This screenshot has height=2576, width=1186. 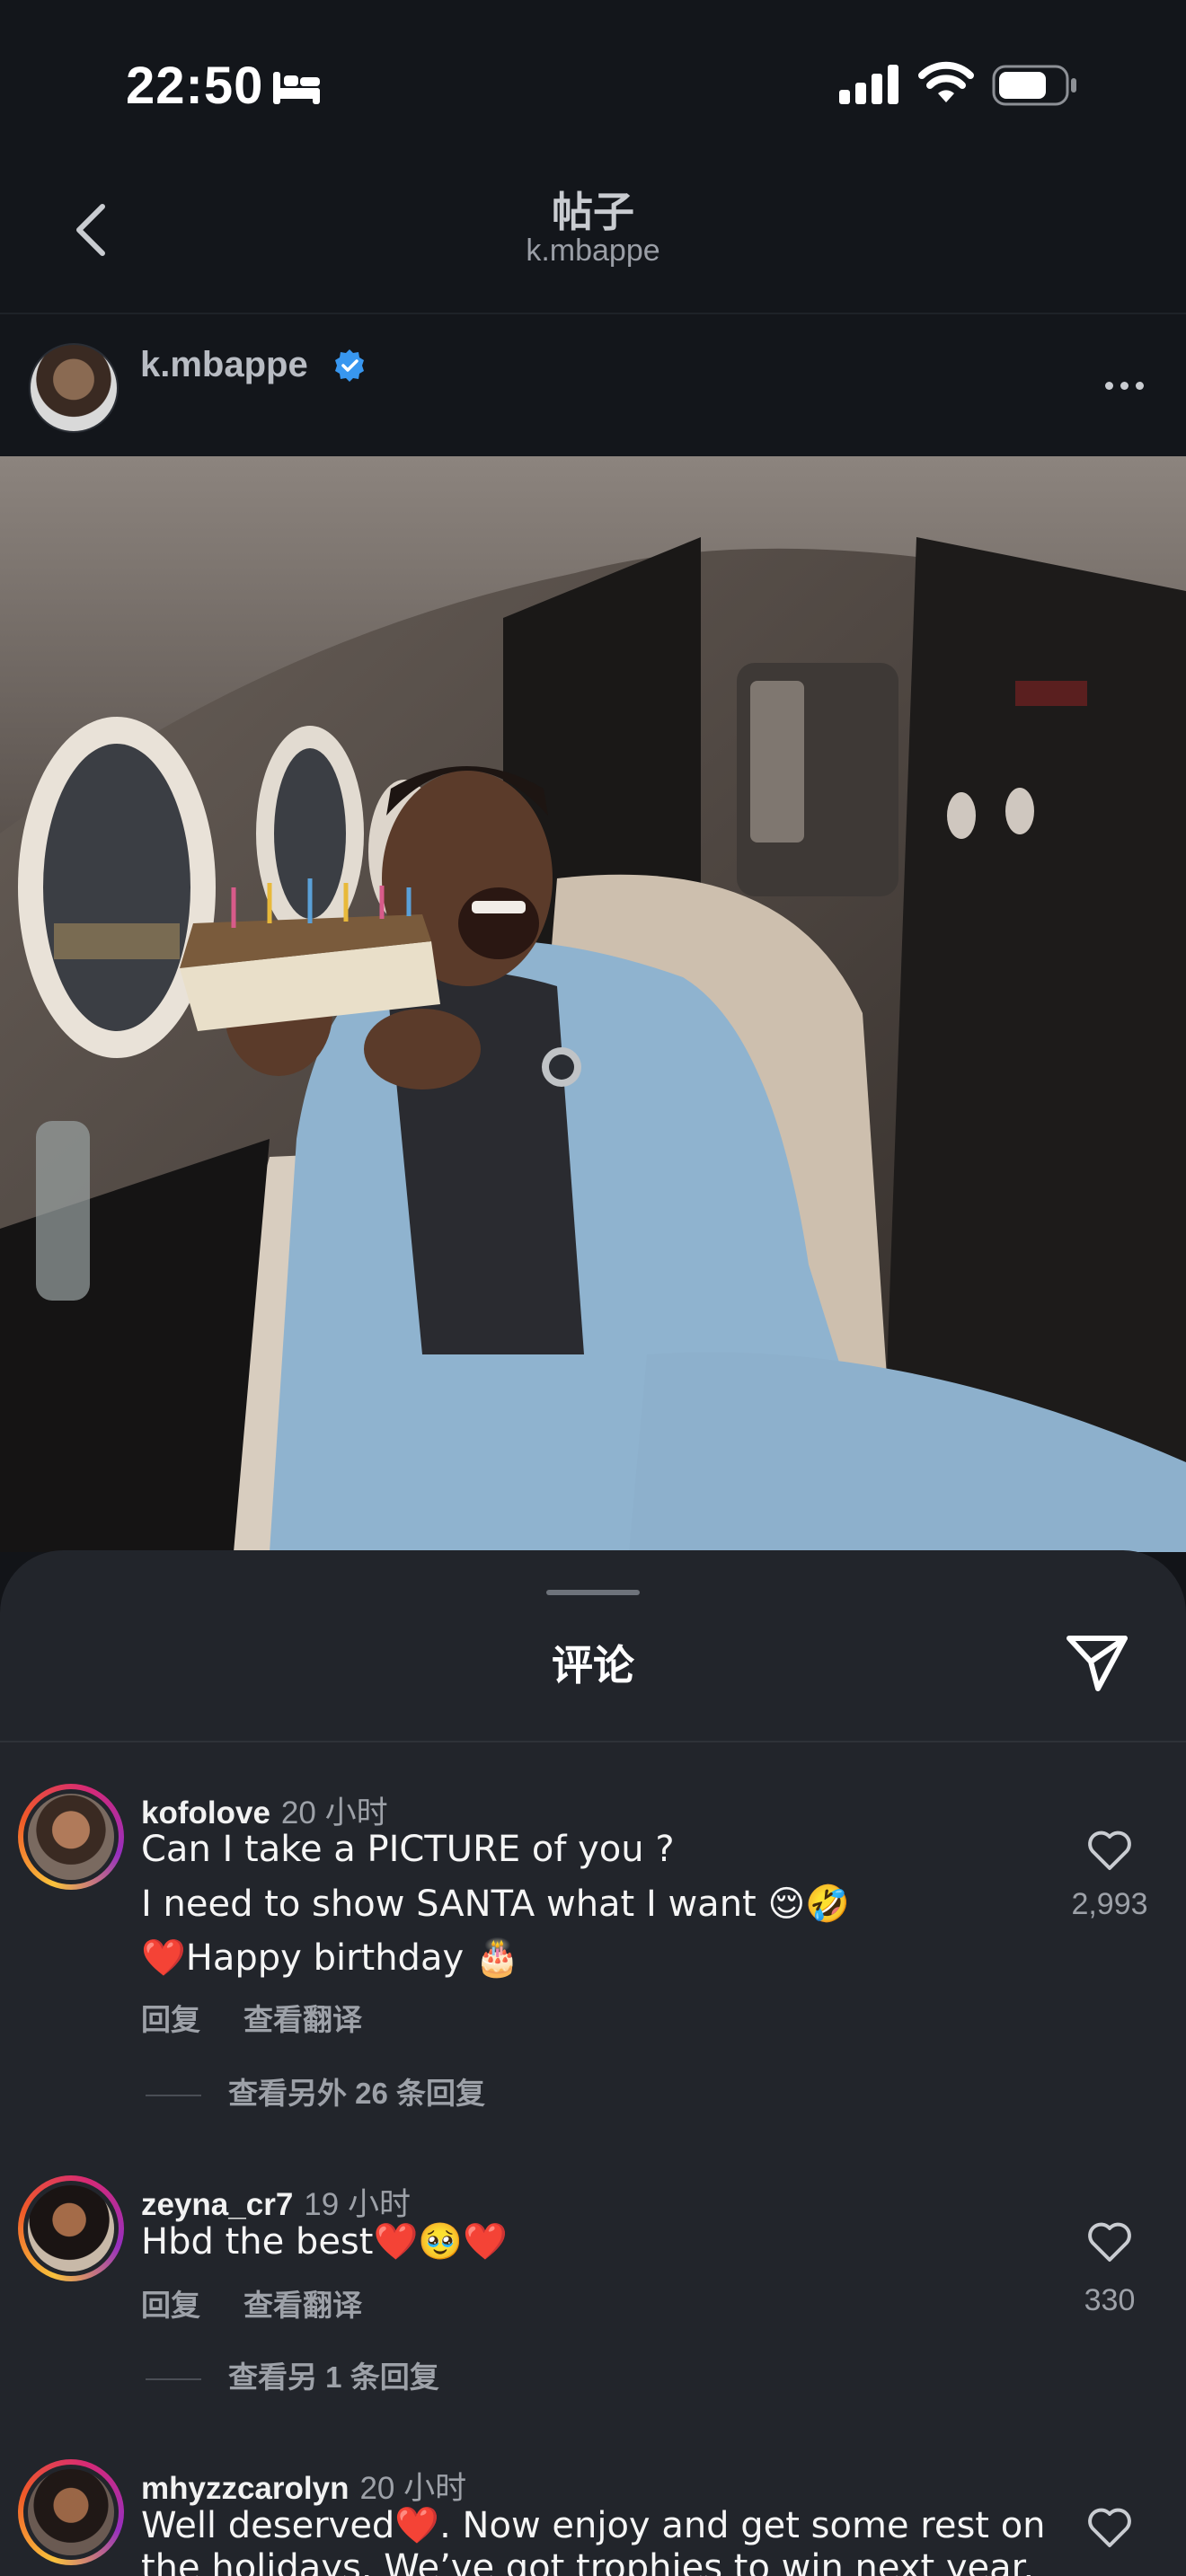 I want to click on like-count: 2,993, so click(x=1109, y=1904).